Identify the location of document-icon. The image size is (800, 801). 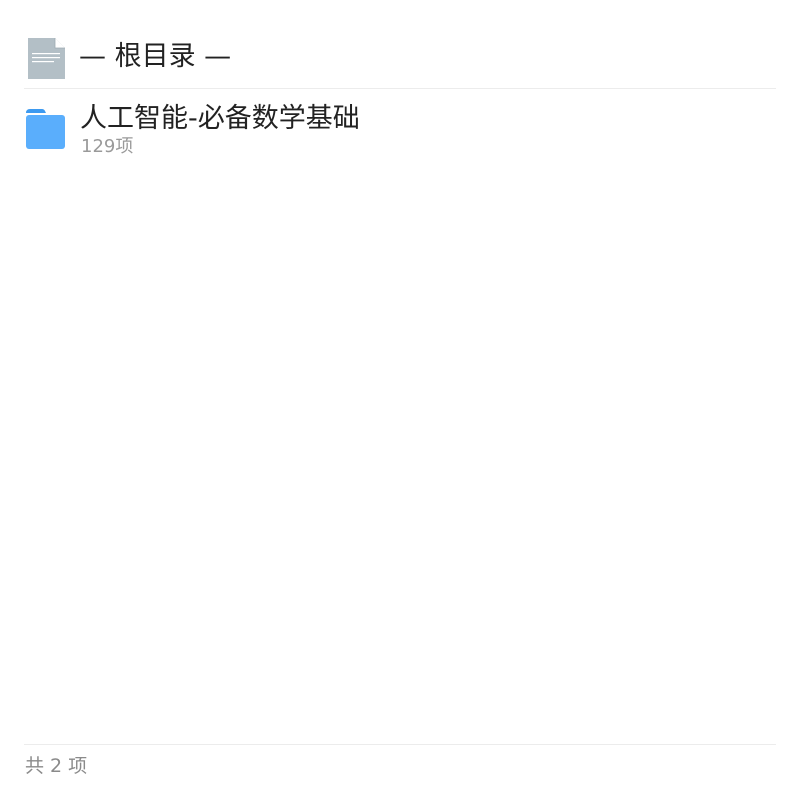
(46, 58).